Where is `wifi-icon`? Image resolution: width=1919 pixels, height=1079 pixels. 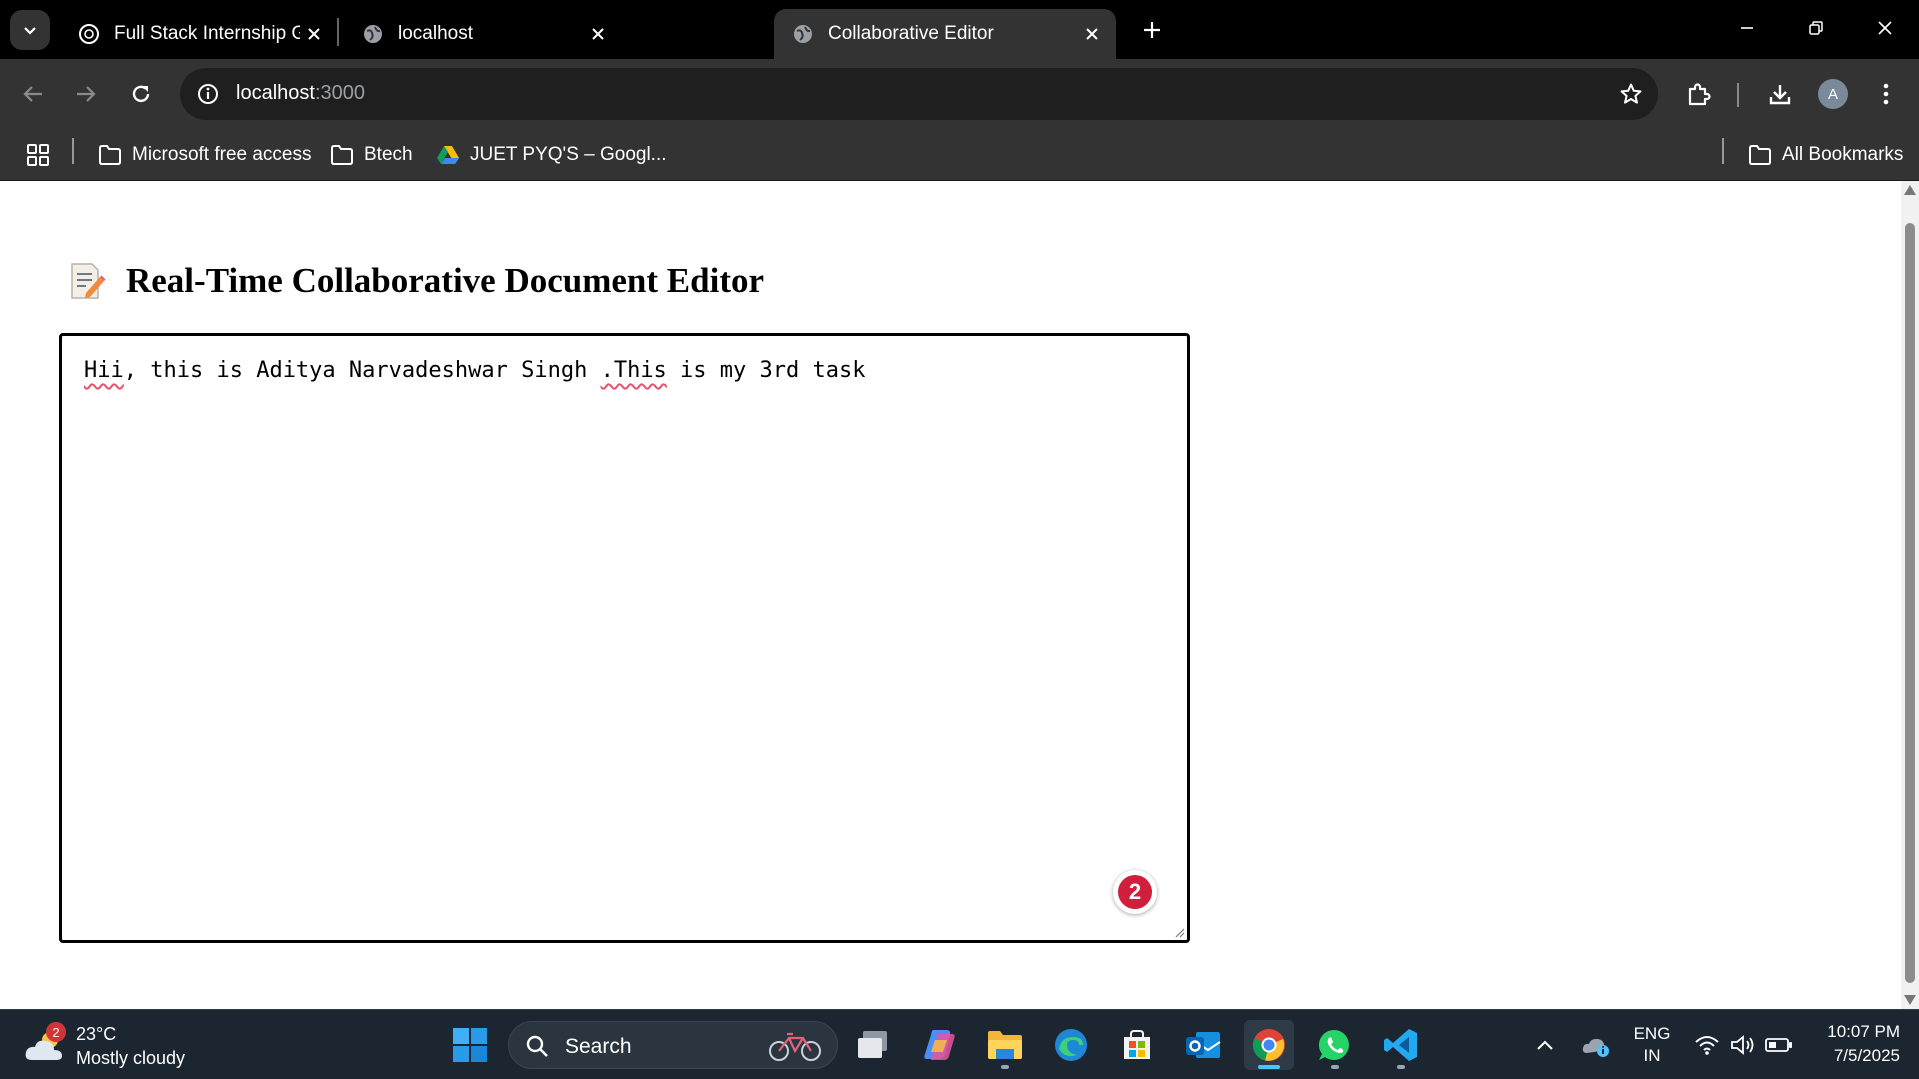 wifi-icon is located at coordinates (1707, 1045).